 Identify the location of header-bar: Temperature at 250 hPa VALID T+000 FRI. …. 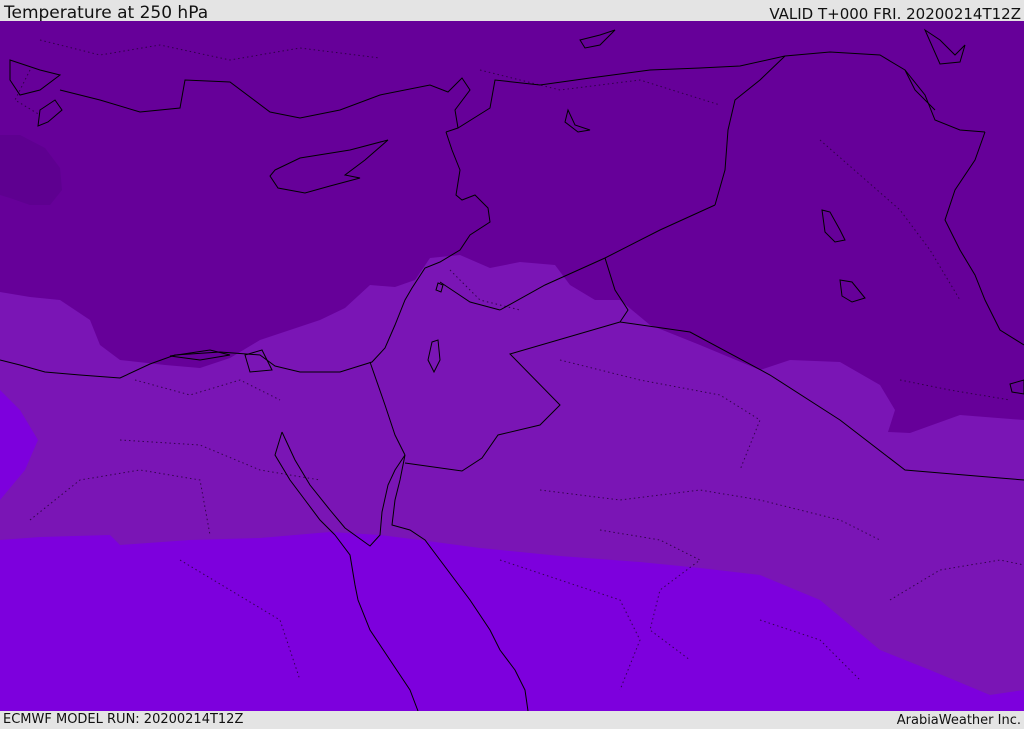
(512, 11).